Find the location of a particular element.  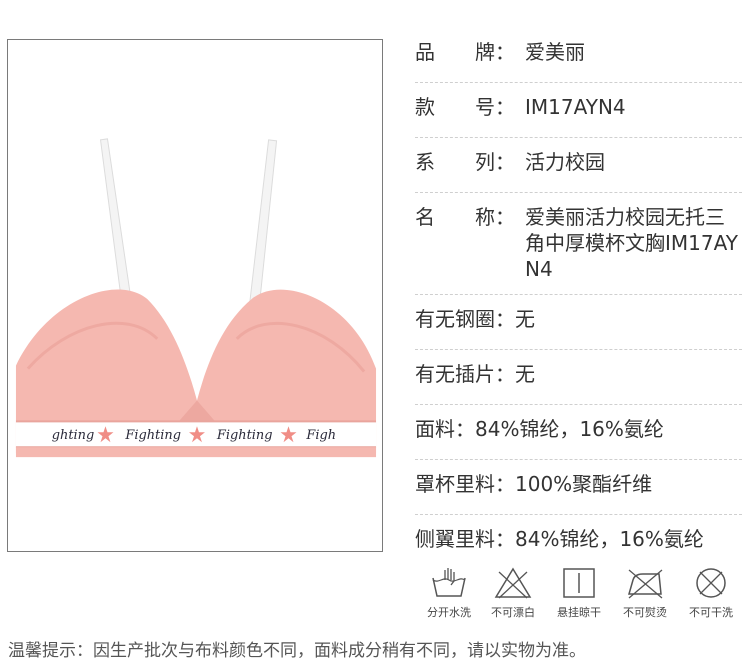

care-label: 不可干洗 is located at coordinates (711, 612).